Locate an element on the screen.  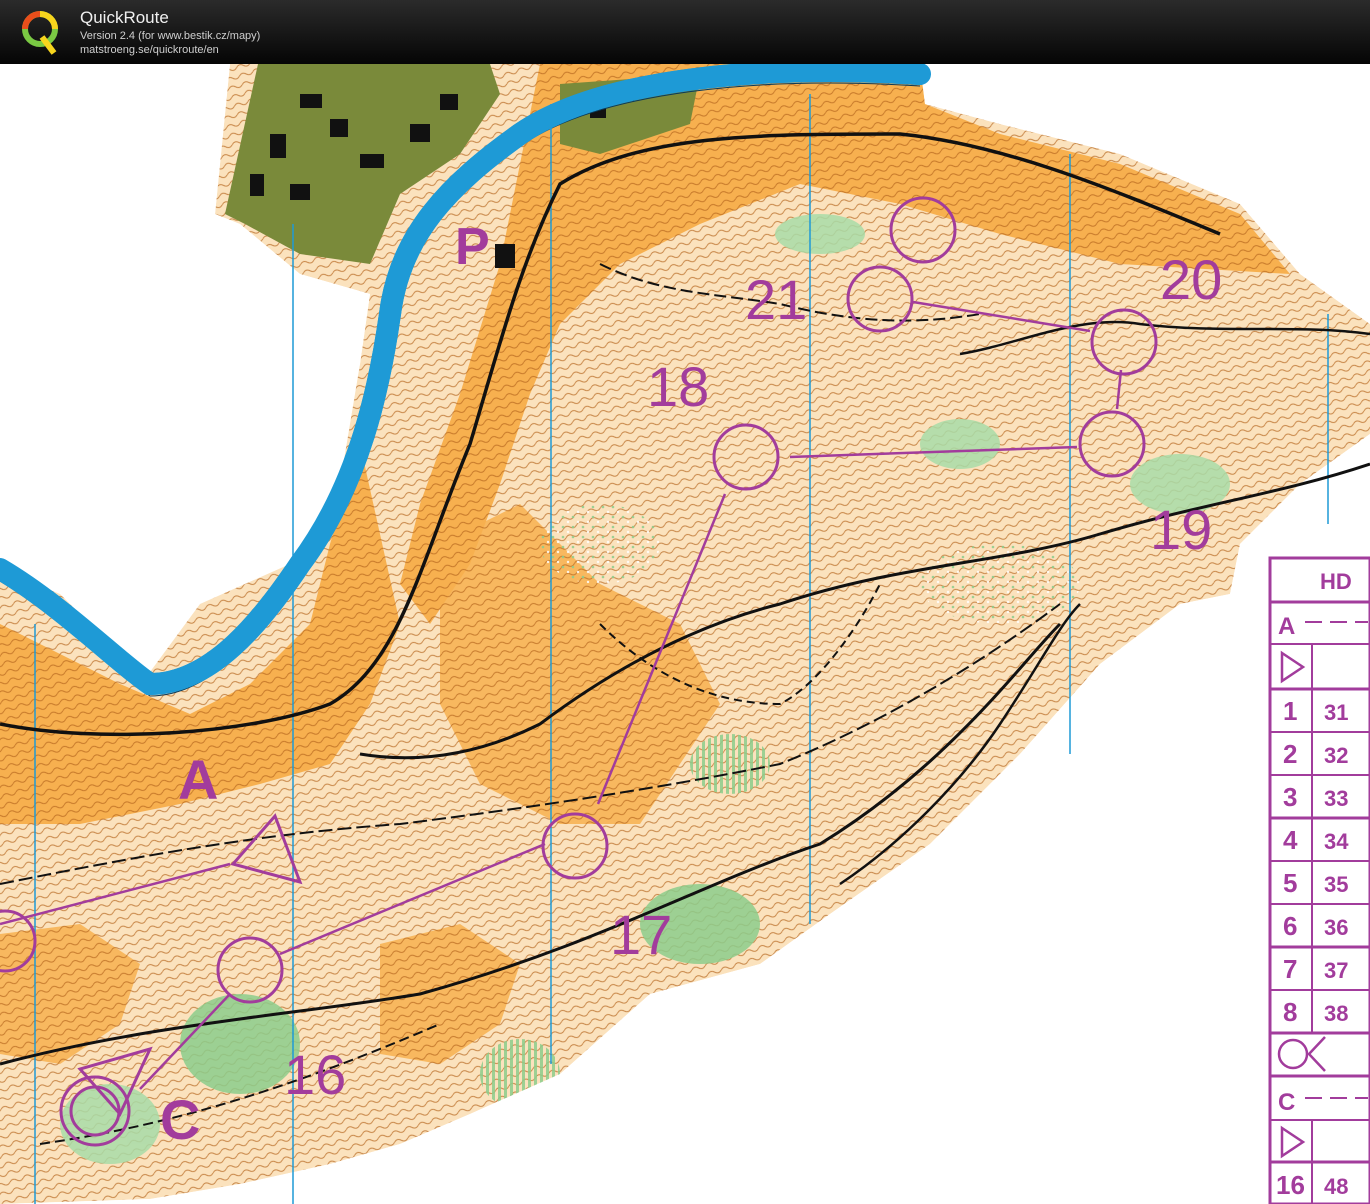
cd-header: HD is located at coordinates (1336, 581).